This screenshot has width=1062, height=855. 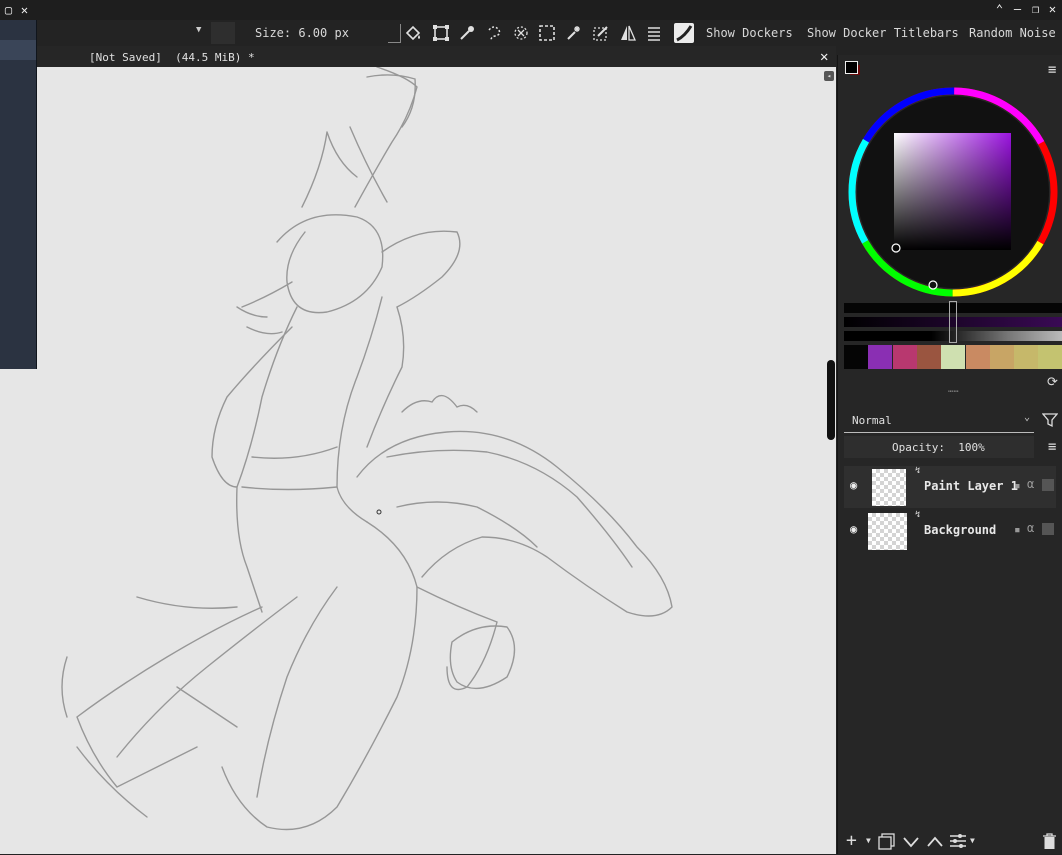 I want to click on canvas-scroll-handle: ◂, so click(x=829, y=76).